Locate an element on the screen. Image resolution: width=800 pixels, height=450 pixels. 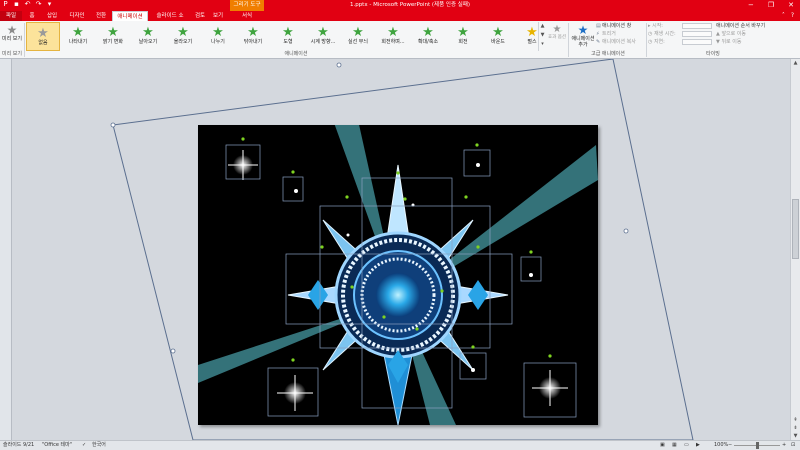
language-indicator: 한국어 is located at coordinates (99, 445).